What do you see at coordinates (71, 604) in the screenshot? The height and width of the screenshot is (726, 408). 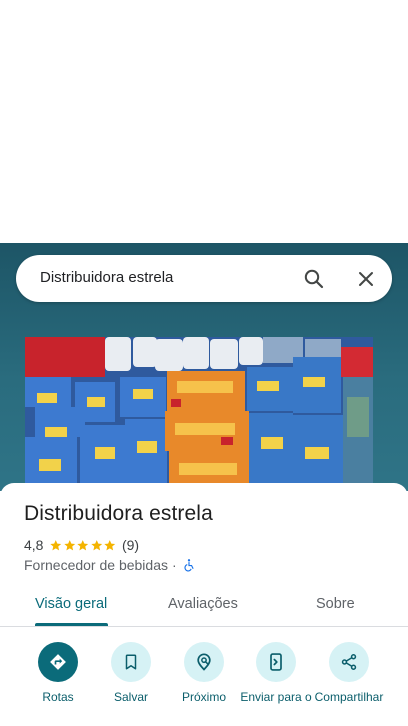 I see `tab-overview: Visão geral` at bounding box center [71, 604].